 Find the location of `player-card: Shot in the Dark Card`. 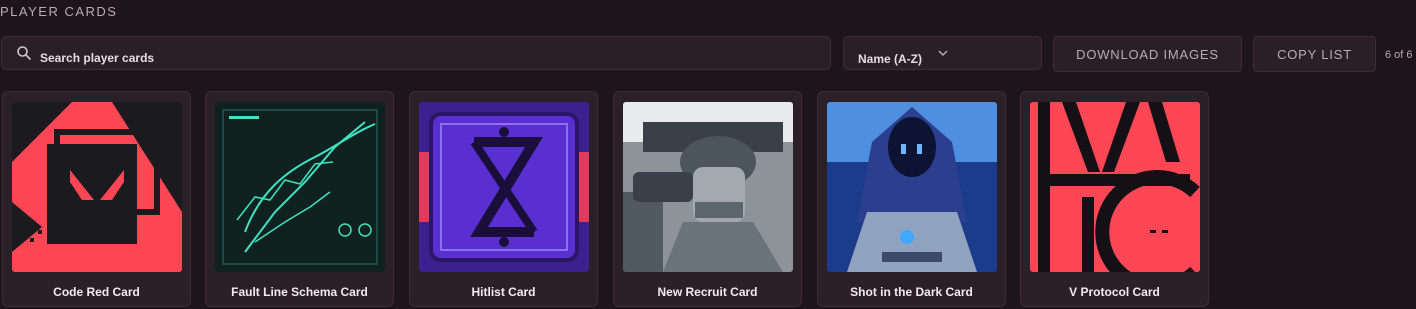

player-card: Shot in the Dark Card is located at coordinates (911, 199).